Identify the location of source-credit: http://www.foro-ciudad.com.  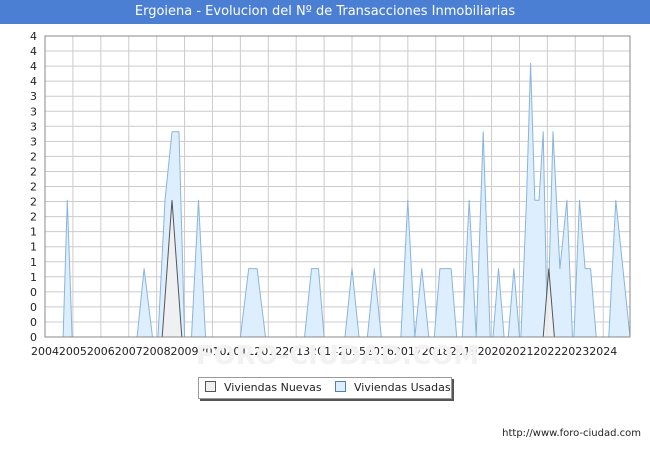
(571, 433).